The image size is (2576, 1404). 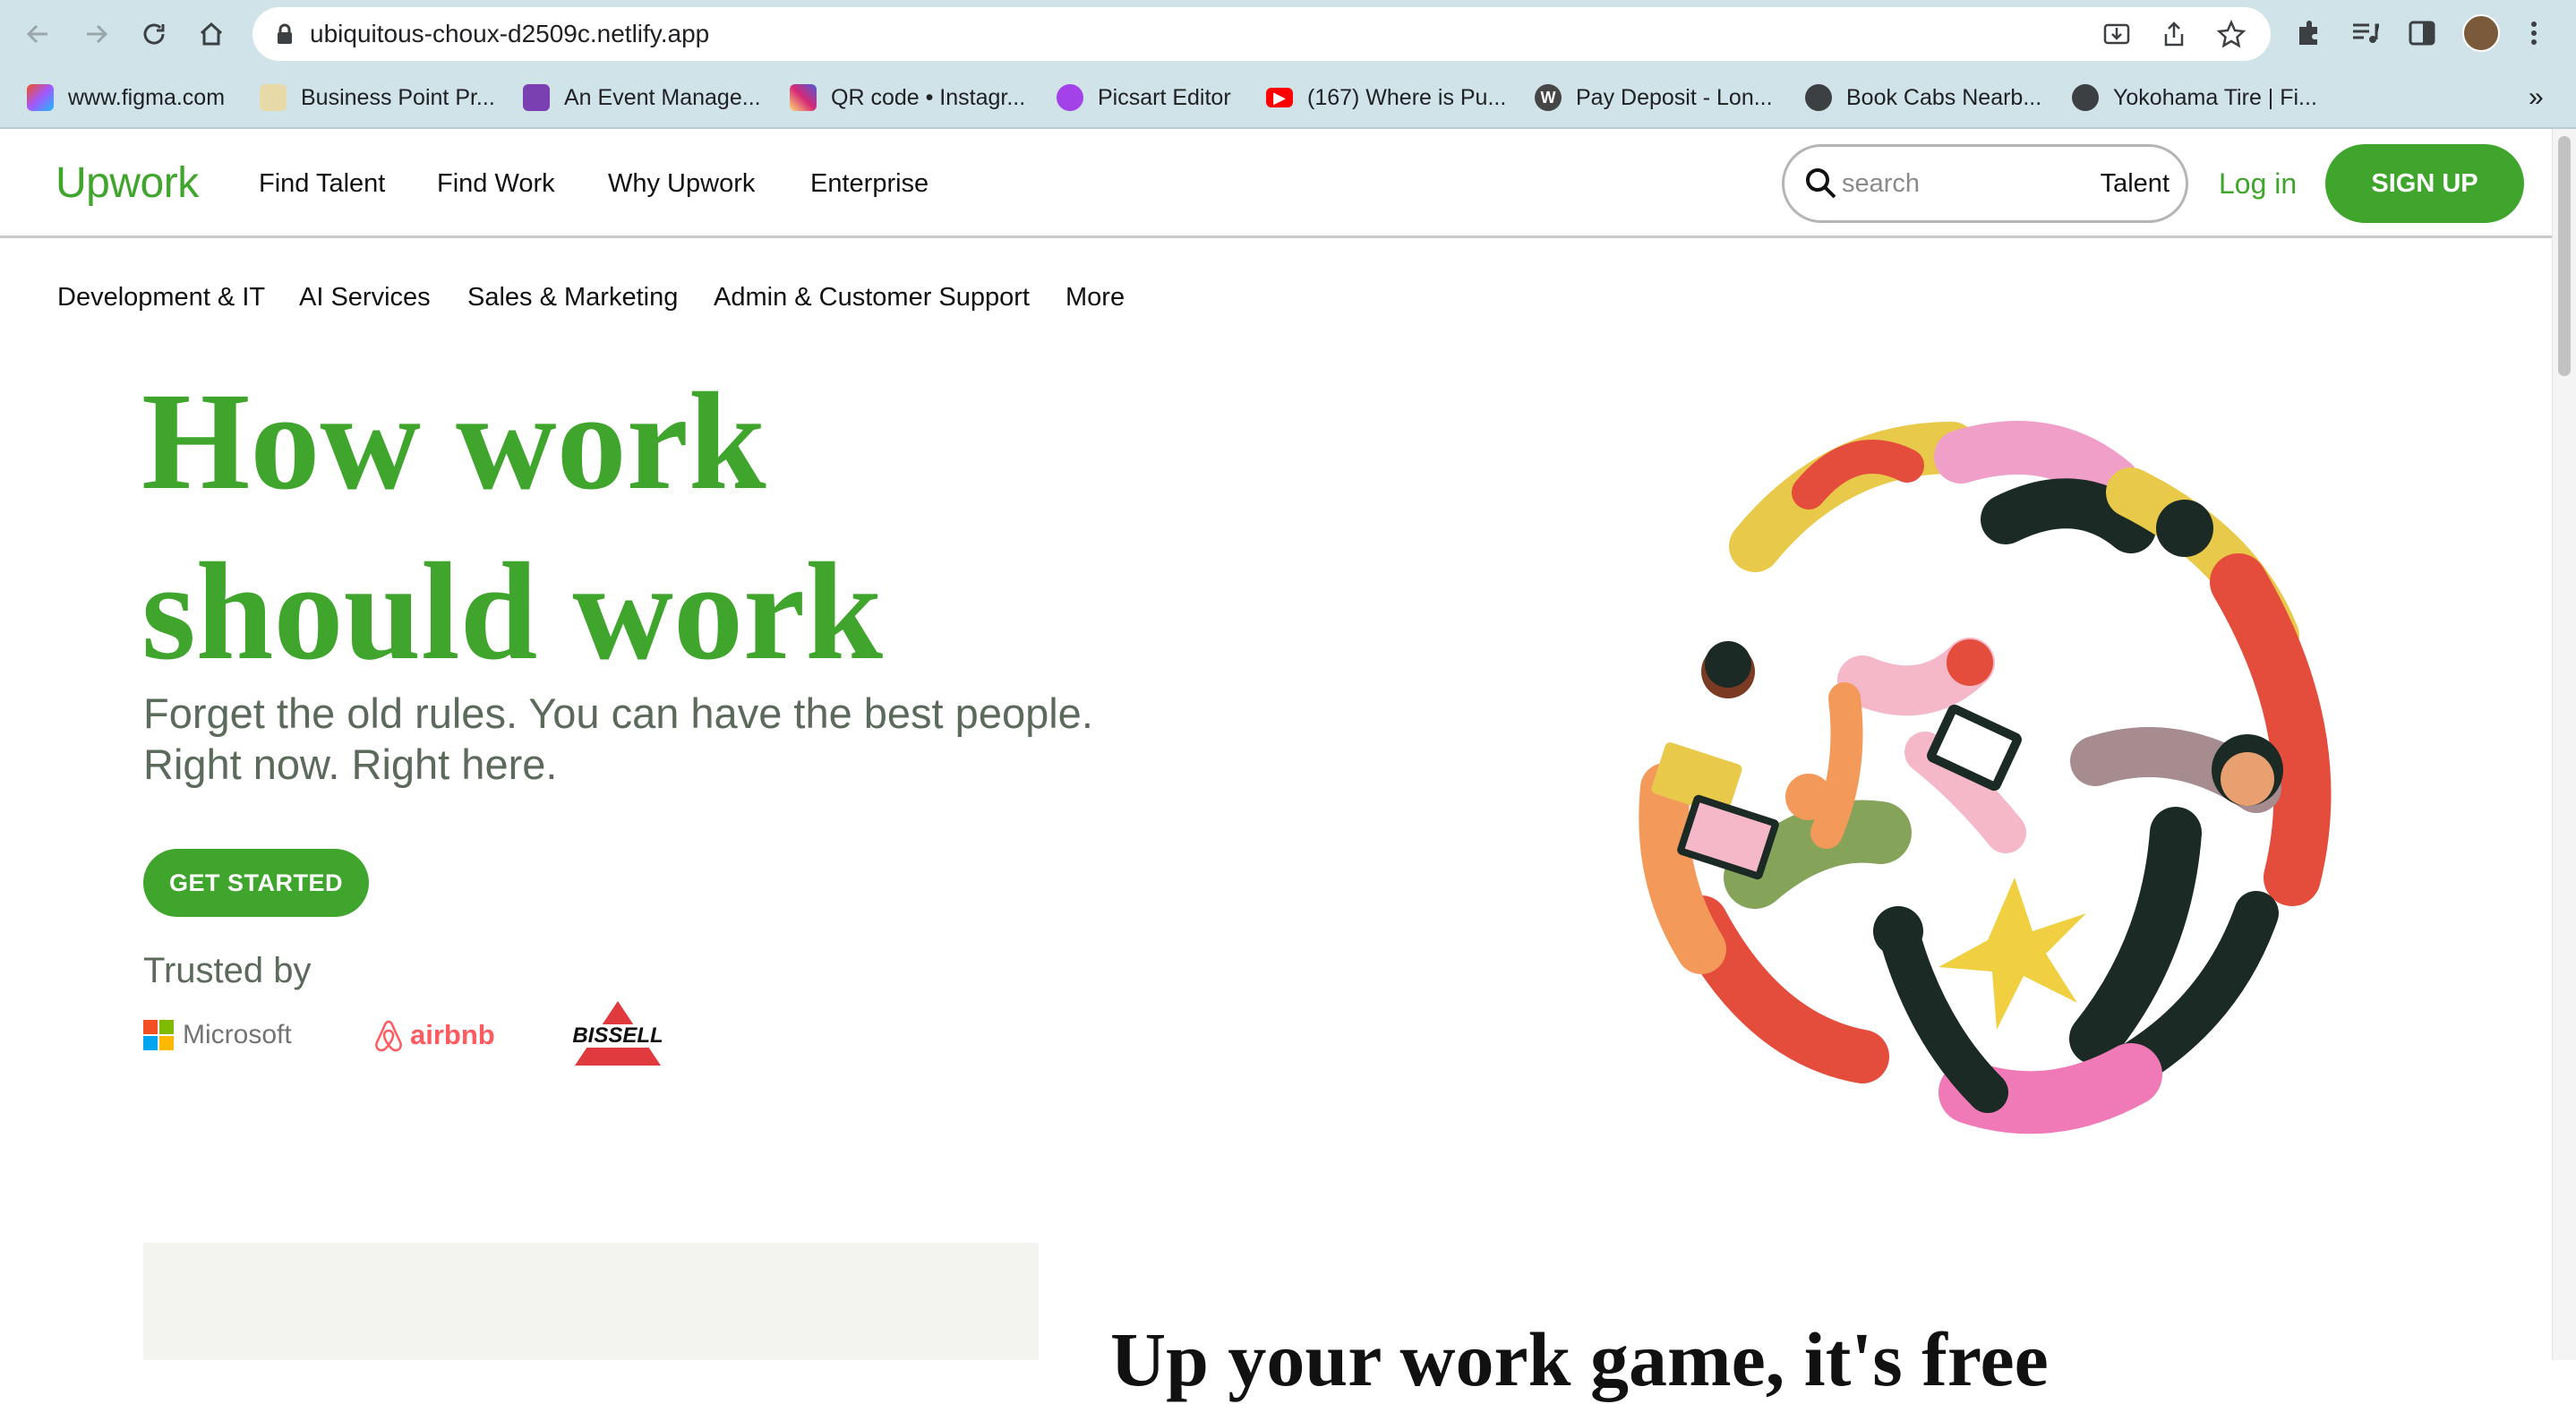 I want to click on scrollbar-thumb, so click(x=2564, y=256).